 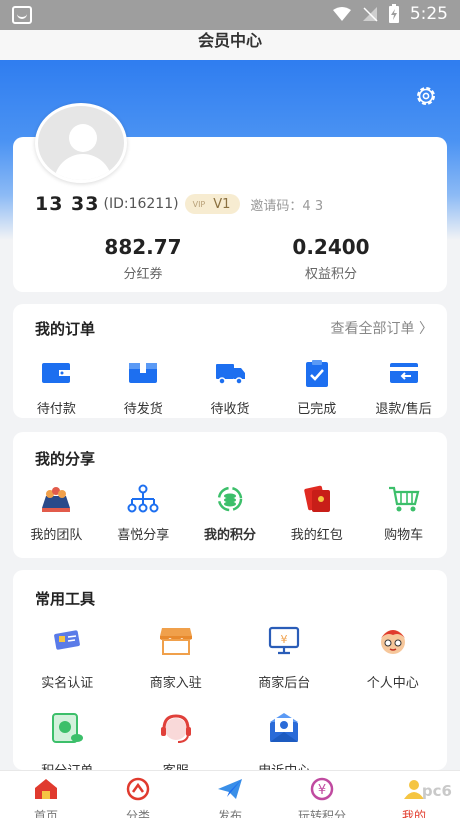 I want to click on status-icons: 5:25, so click(x=390, y=14).